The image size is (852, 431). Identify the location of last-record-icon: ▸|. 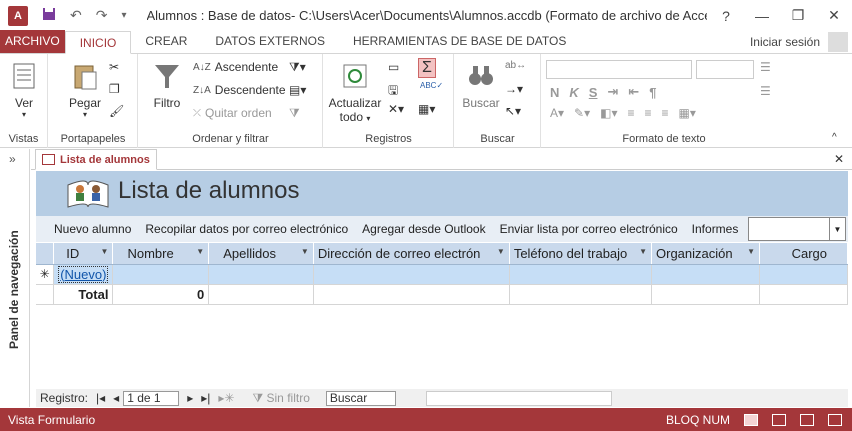
(205, 398).